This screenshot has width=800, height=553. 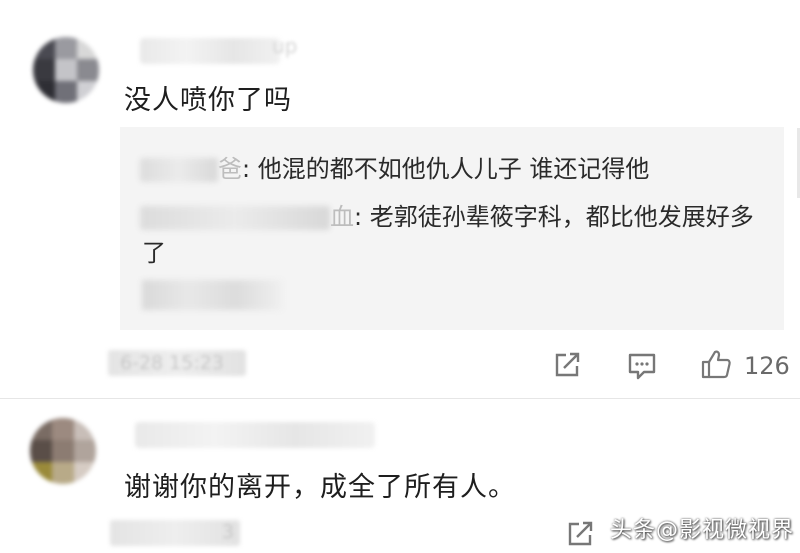 What do you see at coordinates (172, 363) in the screenshot?
I see `timestamp: 6-28 15:23` at bounding box center [172, 363].